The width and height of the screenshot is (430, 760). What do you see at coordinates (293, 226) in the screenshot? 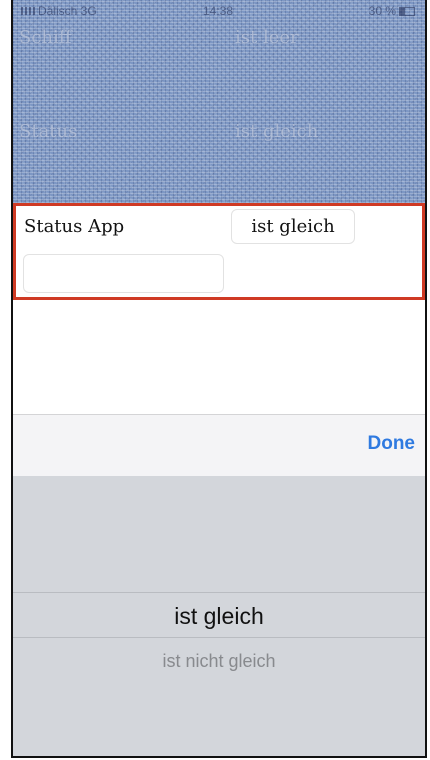
I see `operator-select: ist gleich` at bounding box center [293, 226].